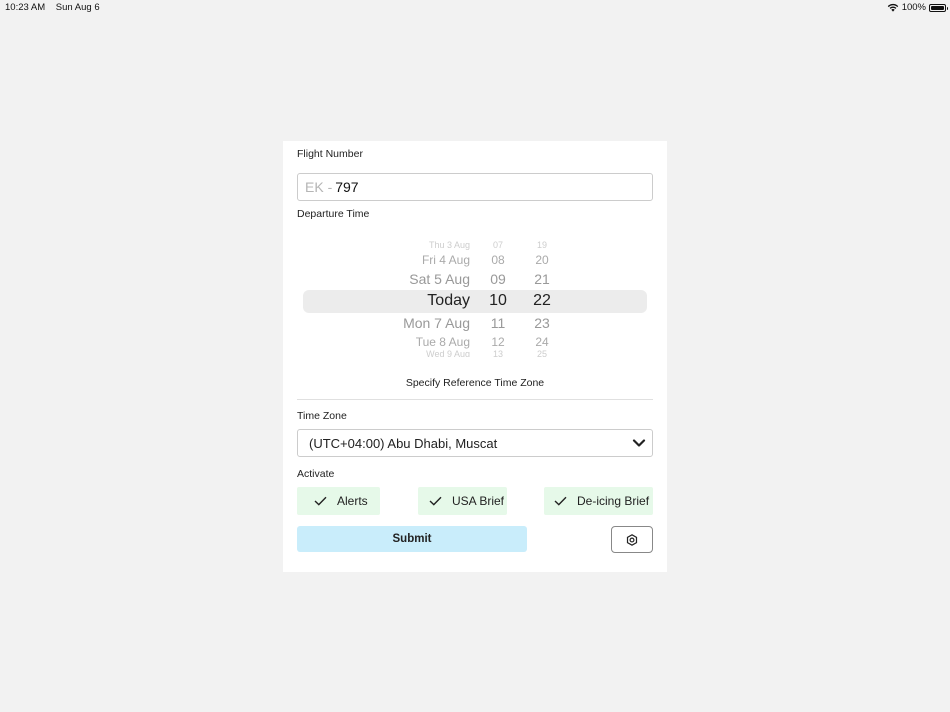  I want to click on status-bar: 10:23 AM Sun Aug 6 100%, so click(475, 7).